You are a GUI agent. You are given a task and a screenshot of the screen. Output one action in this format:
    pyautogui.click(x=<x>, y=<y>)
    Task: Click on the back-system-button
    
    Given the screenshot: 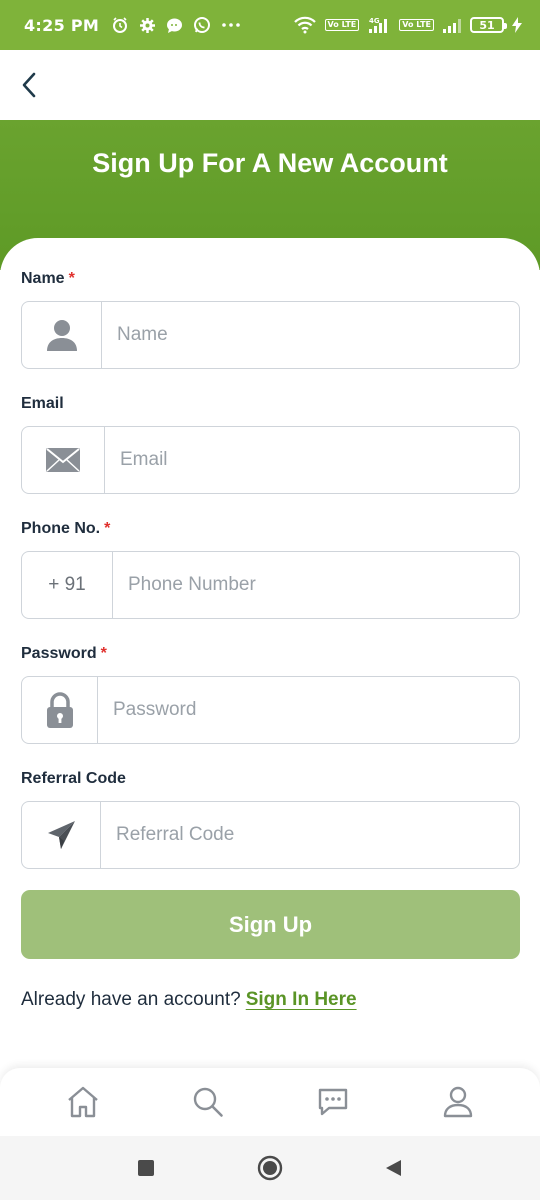 What is the action you would take?
    pyautogui.click(x=394, y=1168)
    